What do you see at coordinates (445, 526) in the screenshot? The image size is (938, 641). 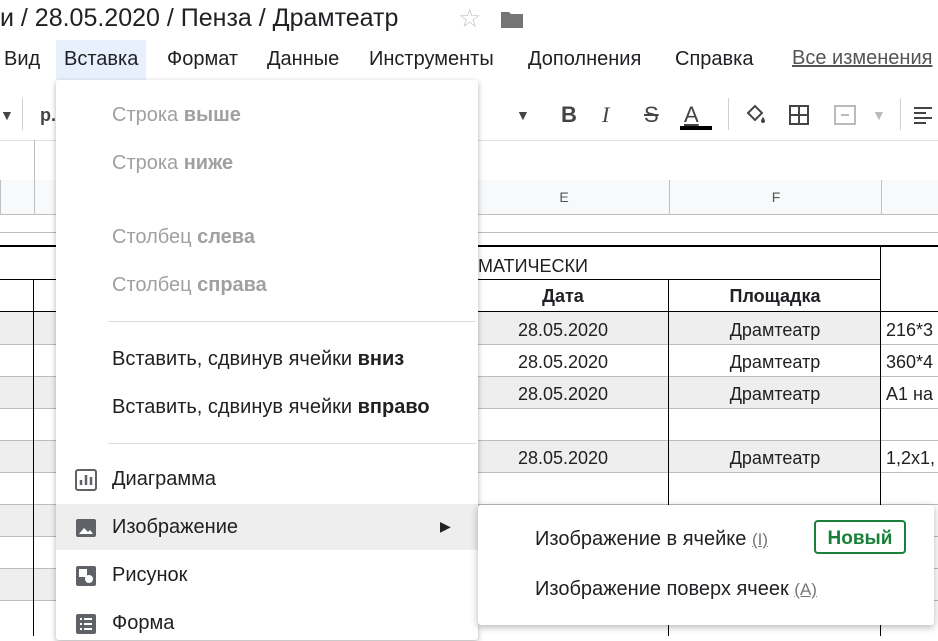 I see `submenu-arrow-icon: ▶` at bounding box center [445, 526].